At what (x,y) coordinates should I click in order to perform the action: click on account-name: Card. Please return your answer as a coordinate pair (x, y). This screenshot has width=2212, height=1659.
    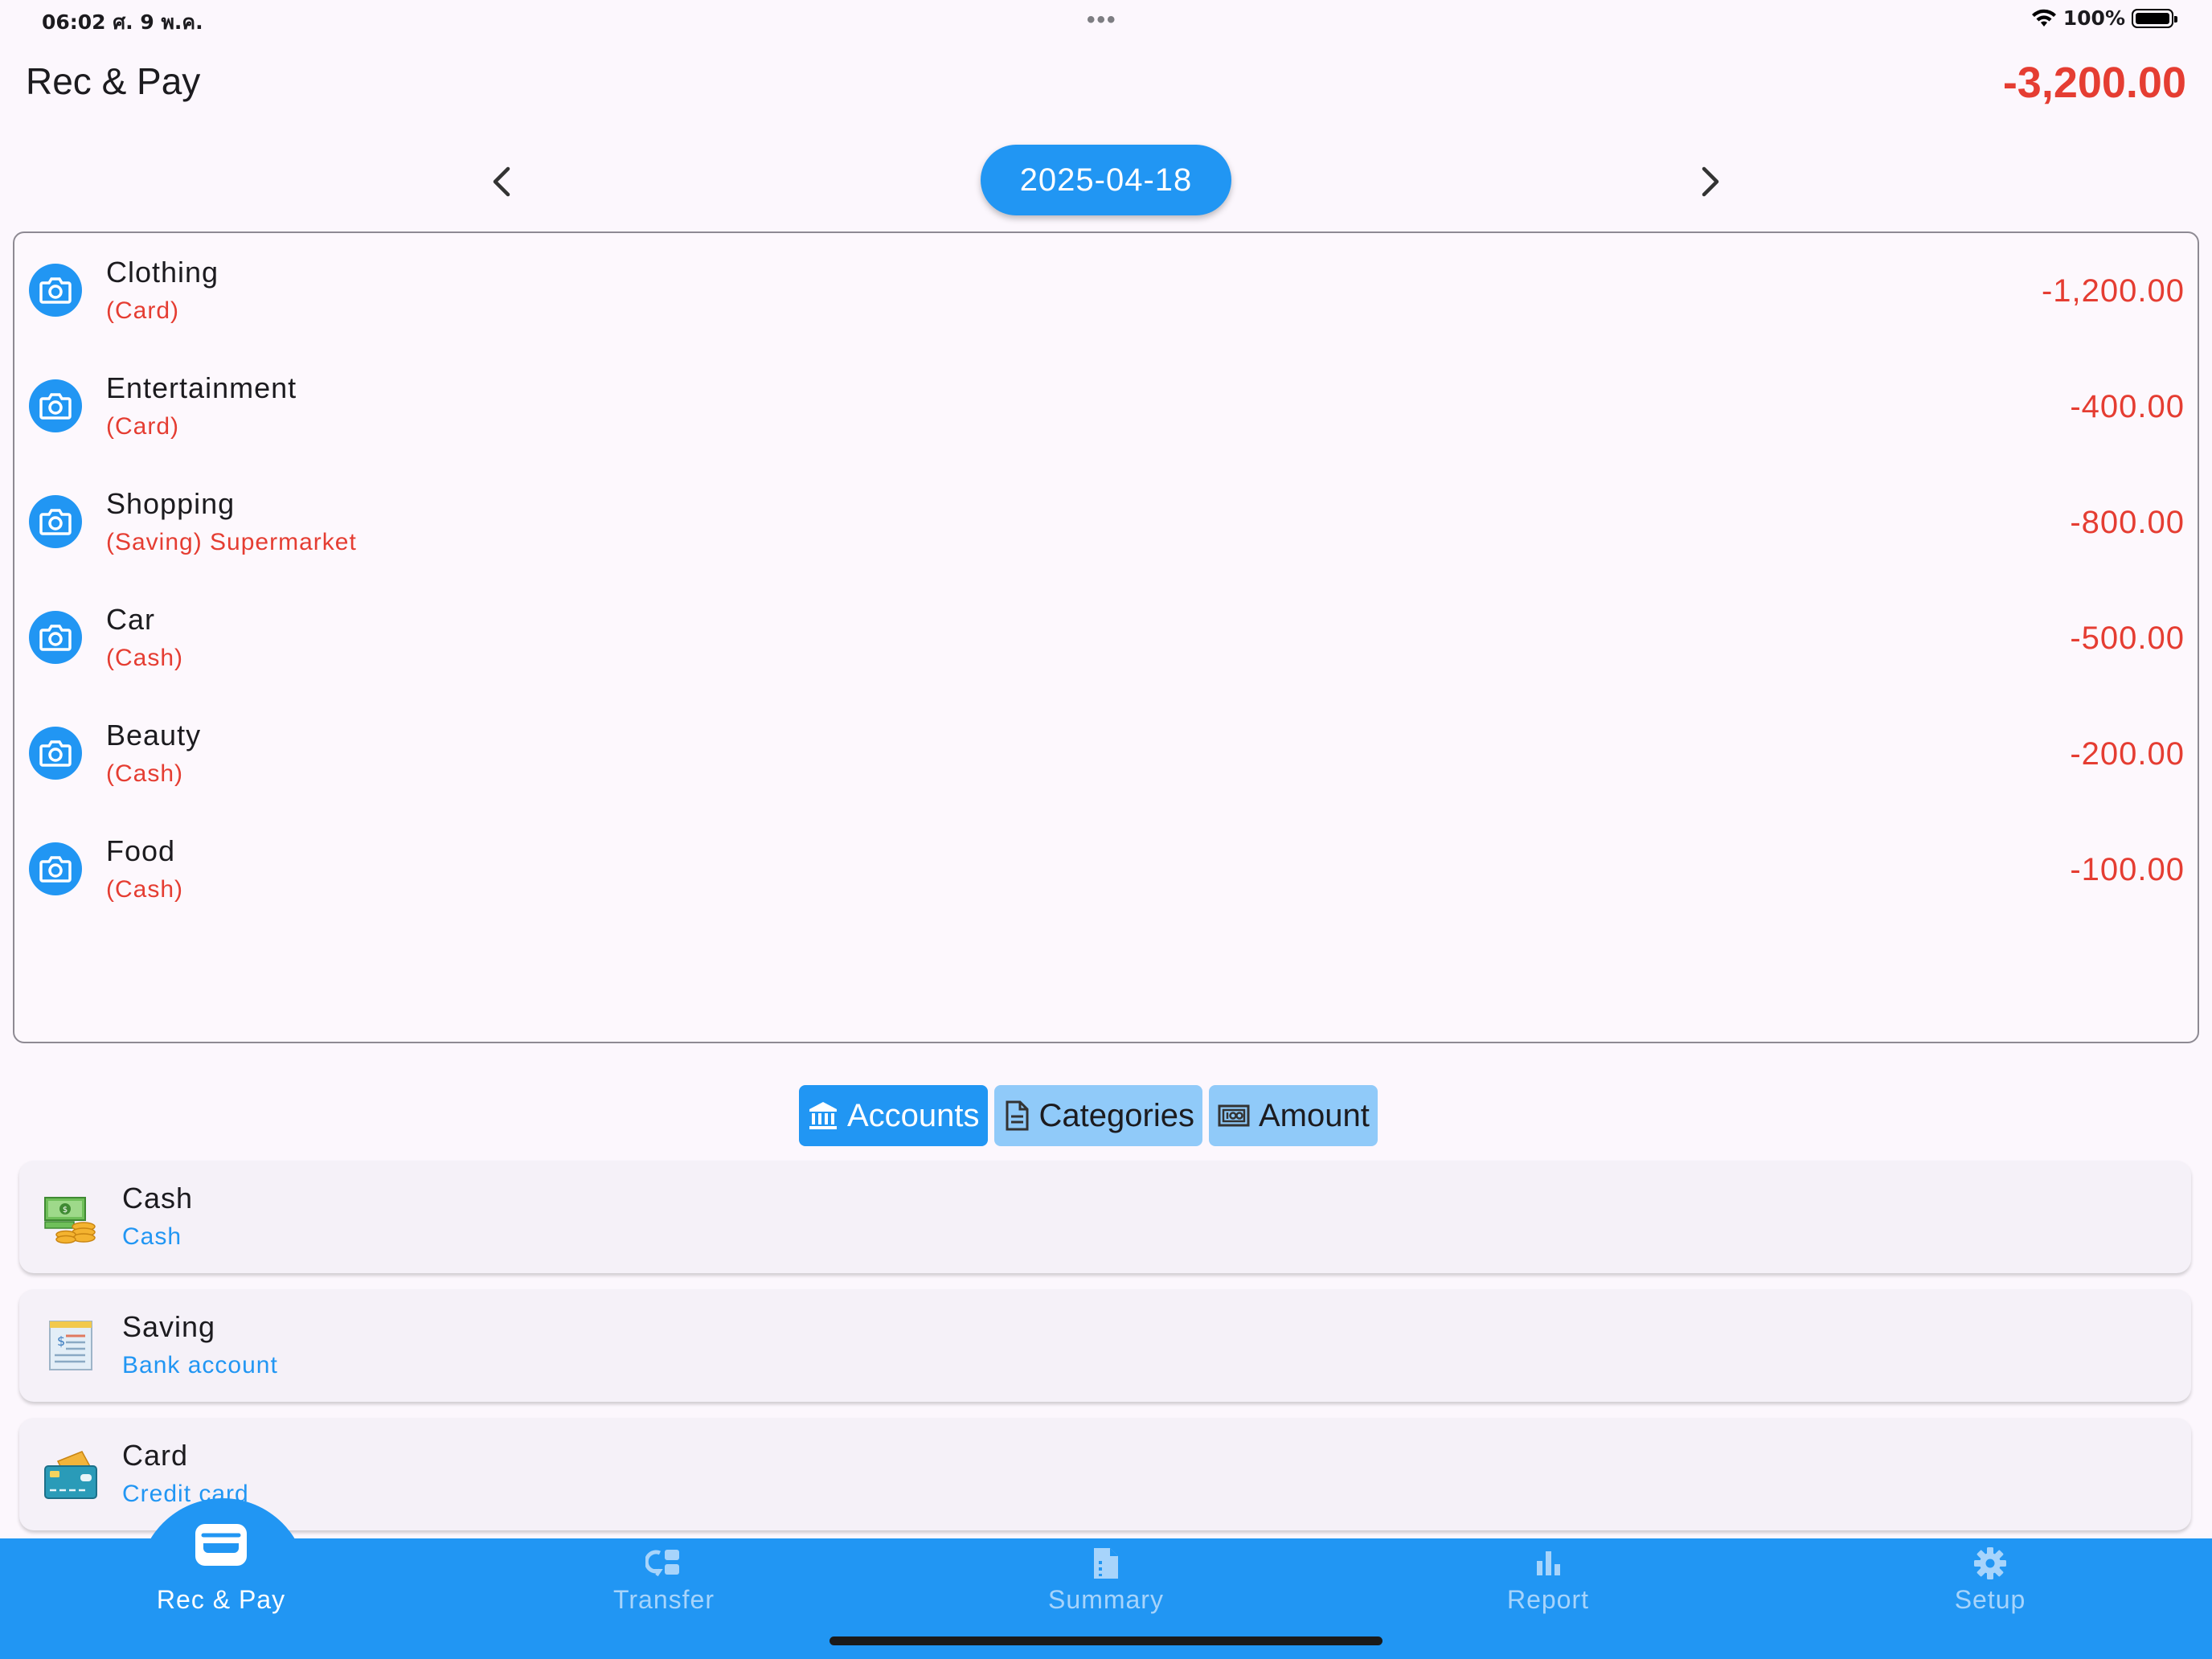
    Looking at the image, I should click on (155, 1455).